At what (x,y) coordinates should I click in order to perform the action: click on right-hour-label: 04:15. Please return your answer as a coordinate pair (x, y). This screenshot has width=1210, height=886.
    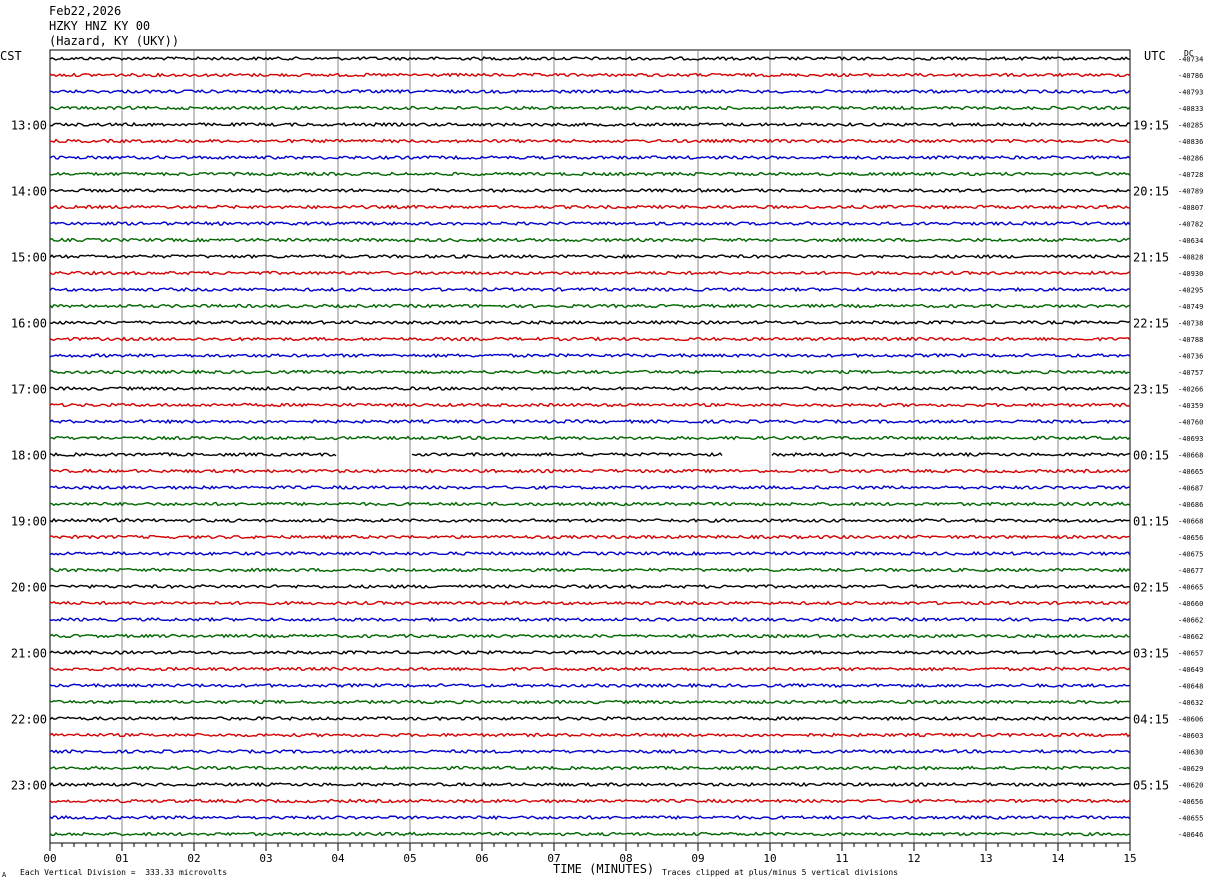
    Looking at the image, I should click on (1151, 720).